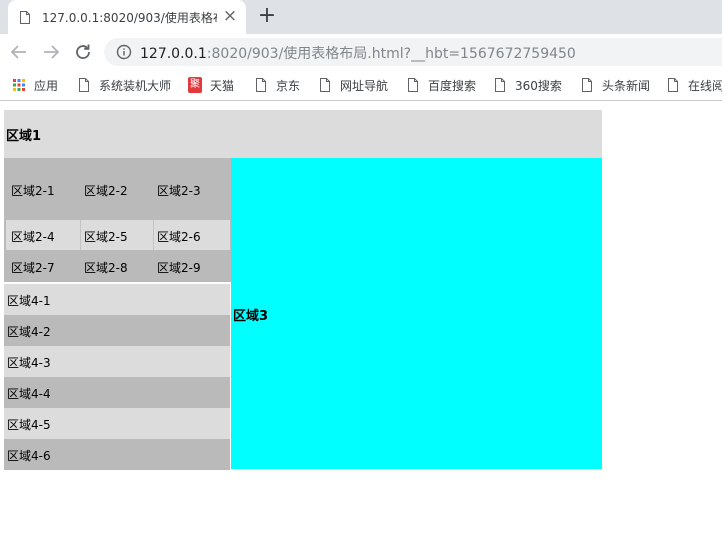 The width and height of the screenshot is (722, 539). I want to click on area-3-label: 区域3, so click(251, 316).